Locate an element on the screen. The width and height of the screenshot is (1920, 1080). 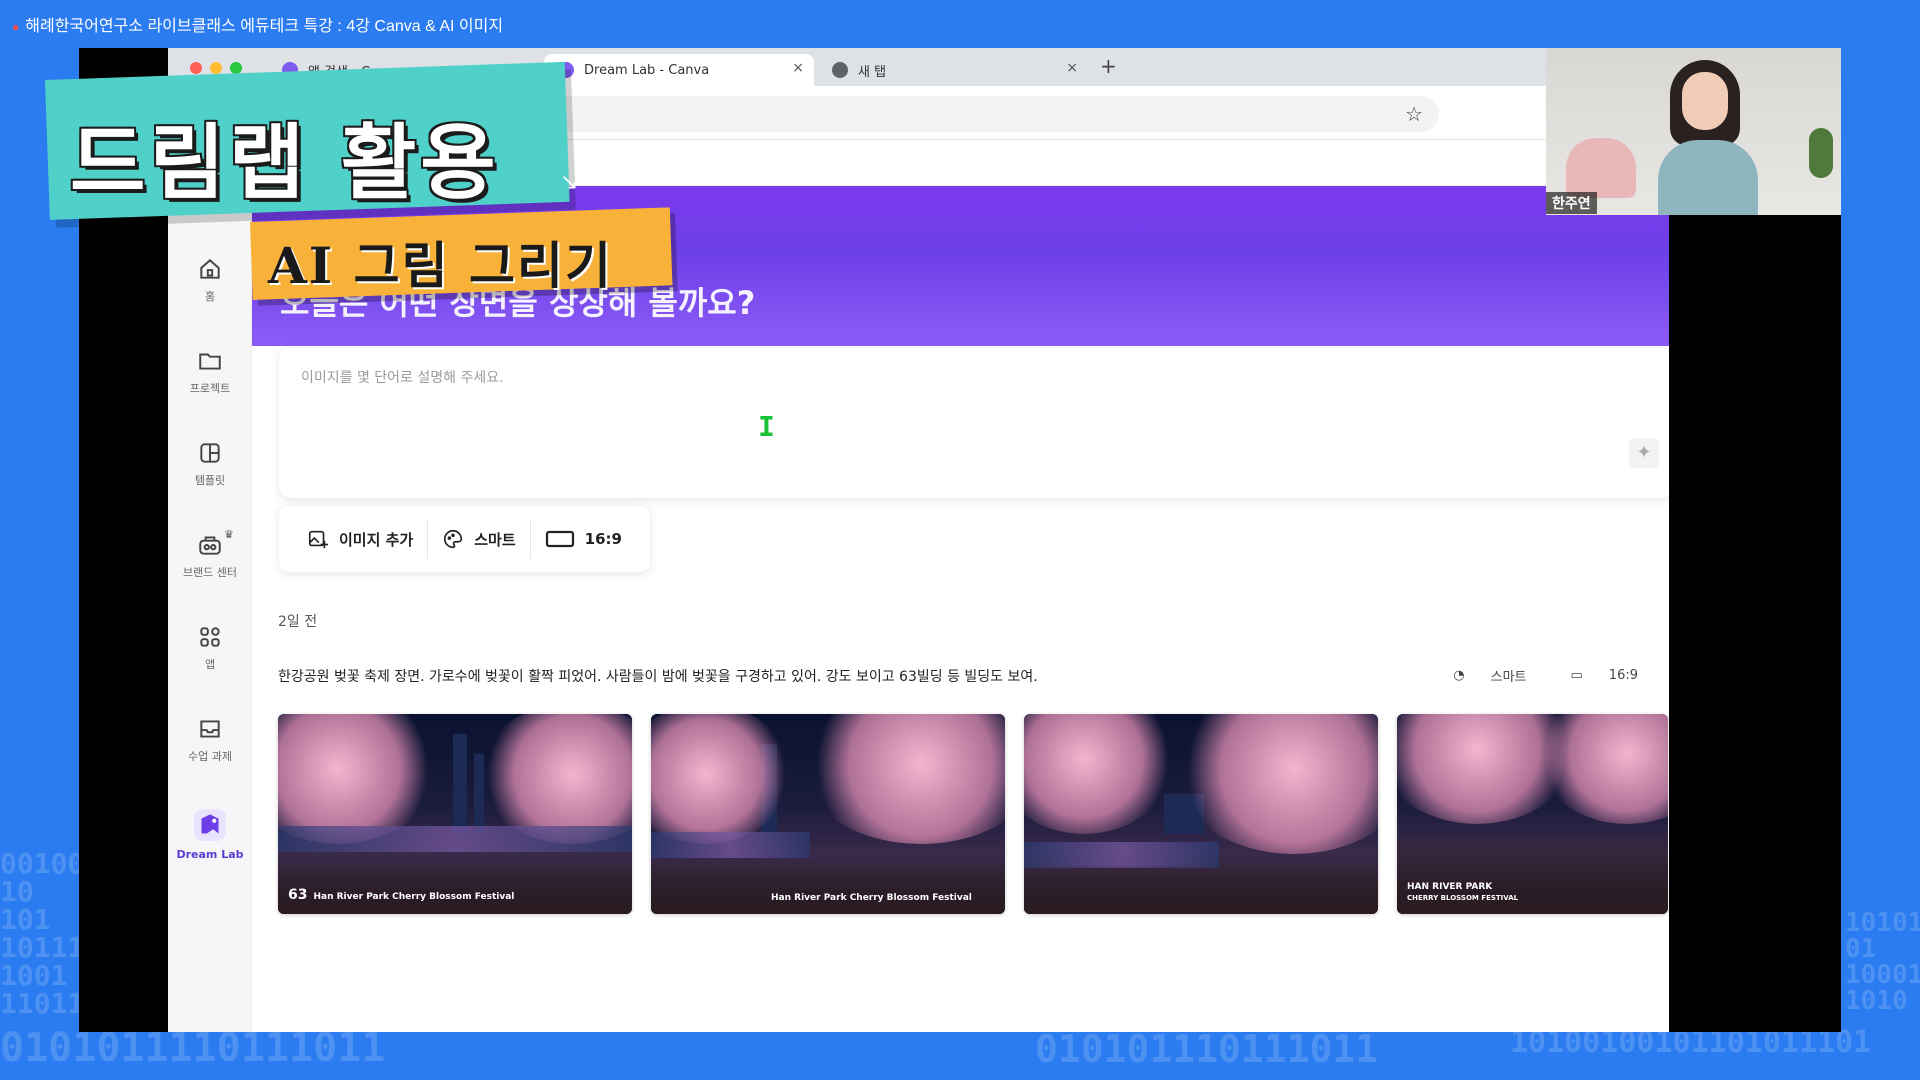
overlay-subtitle: AI 그림 그리기 is located at coordinates (440, 265).